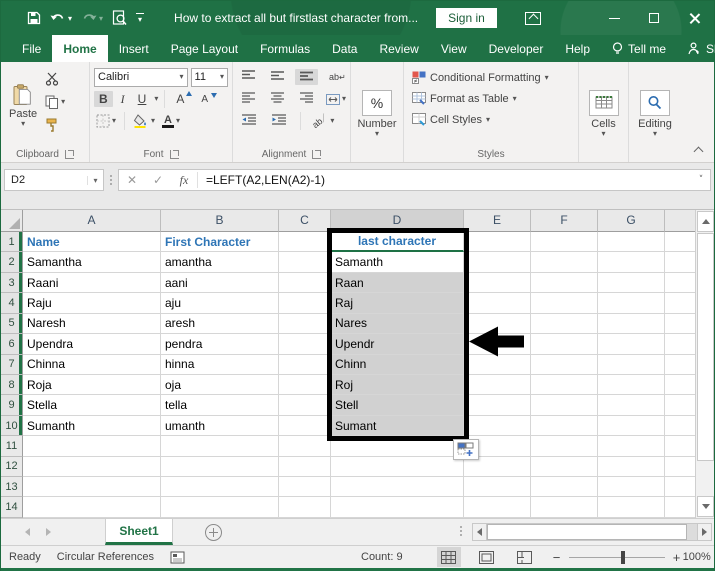  What do you see at coordinates (655, 113) in the screenshot?
I see `editing-button: Editing ▾` at bounding box center [655, 113].